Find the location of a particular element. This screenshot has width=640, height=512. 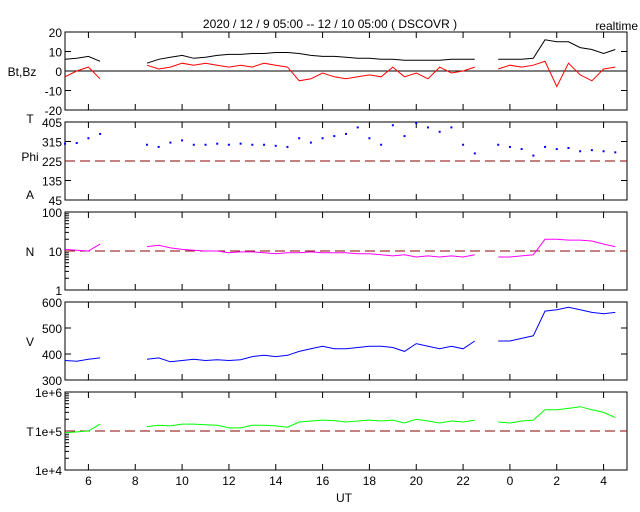

y-tick-label: 20 is located at coordinates (56, 33).